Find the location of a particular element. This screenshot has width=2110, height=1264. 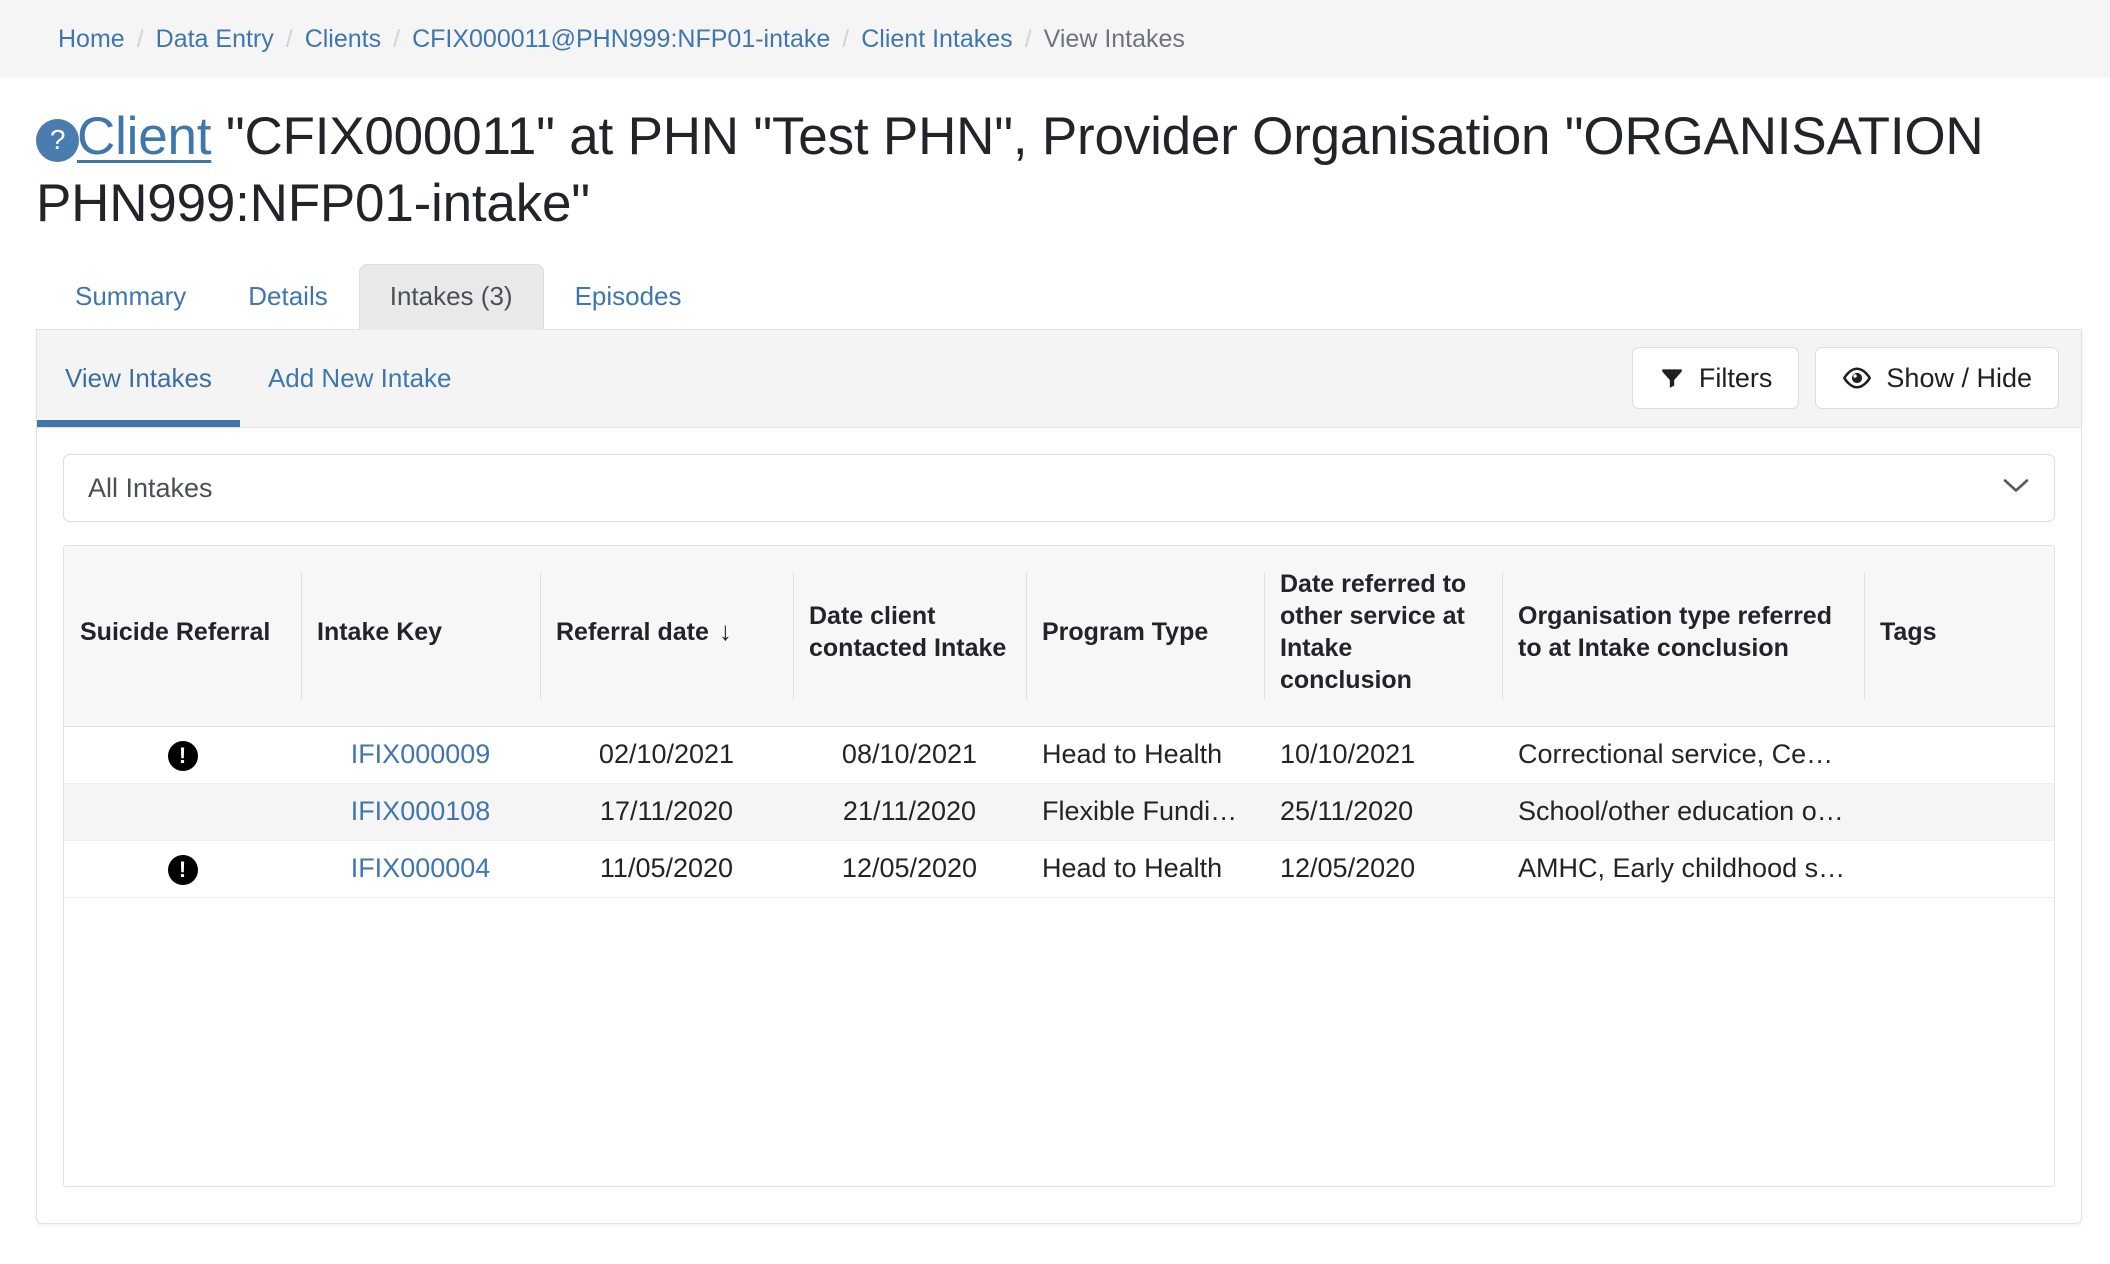

breadcrumb-item-view-intakes: View Intakes is located at coordinates (1114, 38).